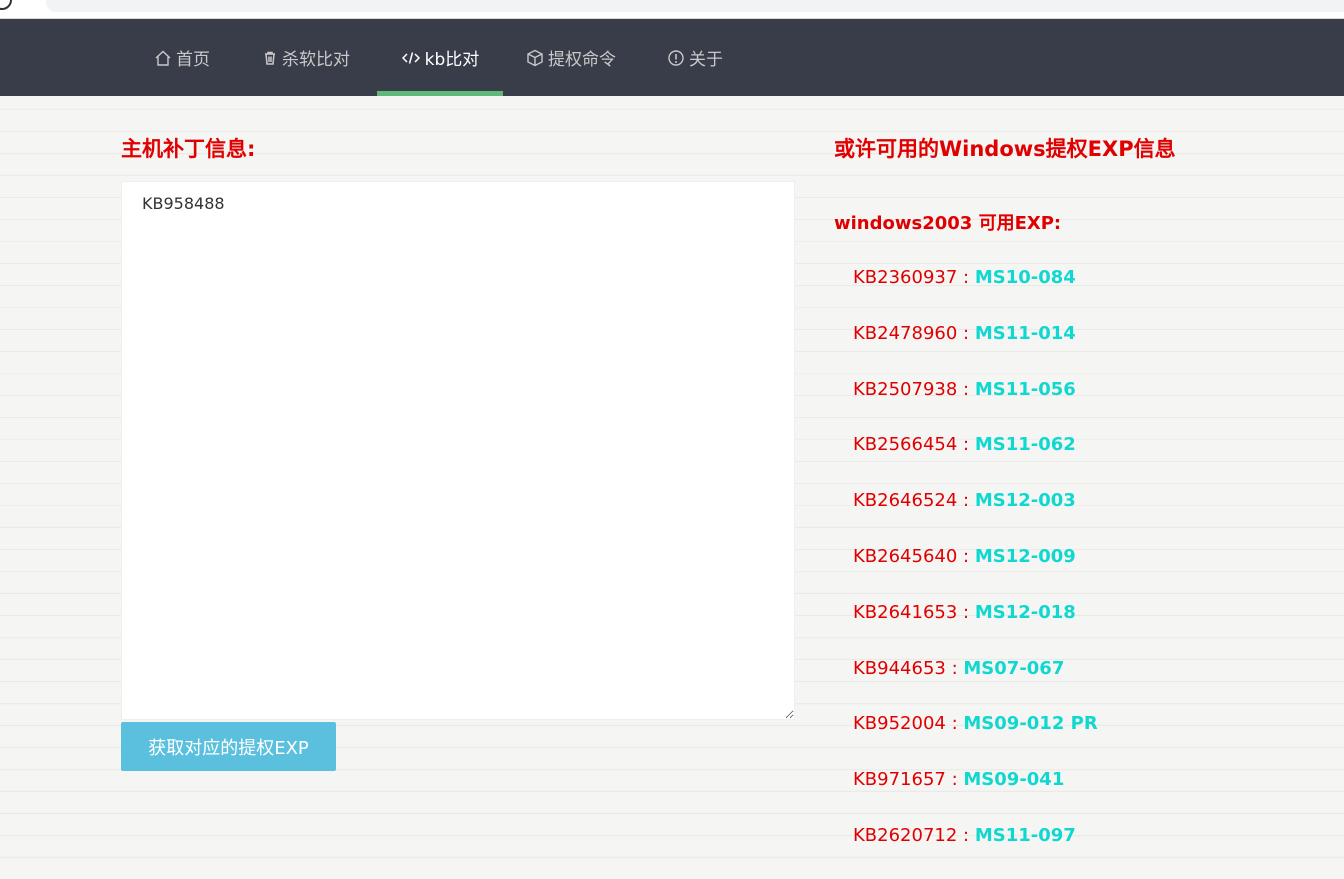 This screenshot has width=1344, height=879. I want to click on nav-item-kb-compare: kb比对, so click(440, 57).